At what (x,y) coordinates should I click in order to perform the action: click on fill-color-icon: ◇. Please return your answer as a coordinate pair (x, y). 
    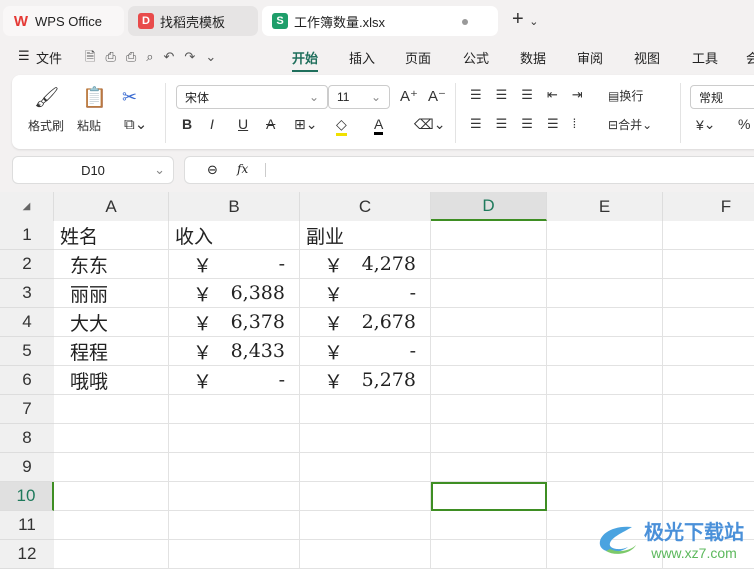
    Looking at the image, I should click on (341, 126).